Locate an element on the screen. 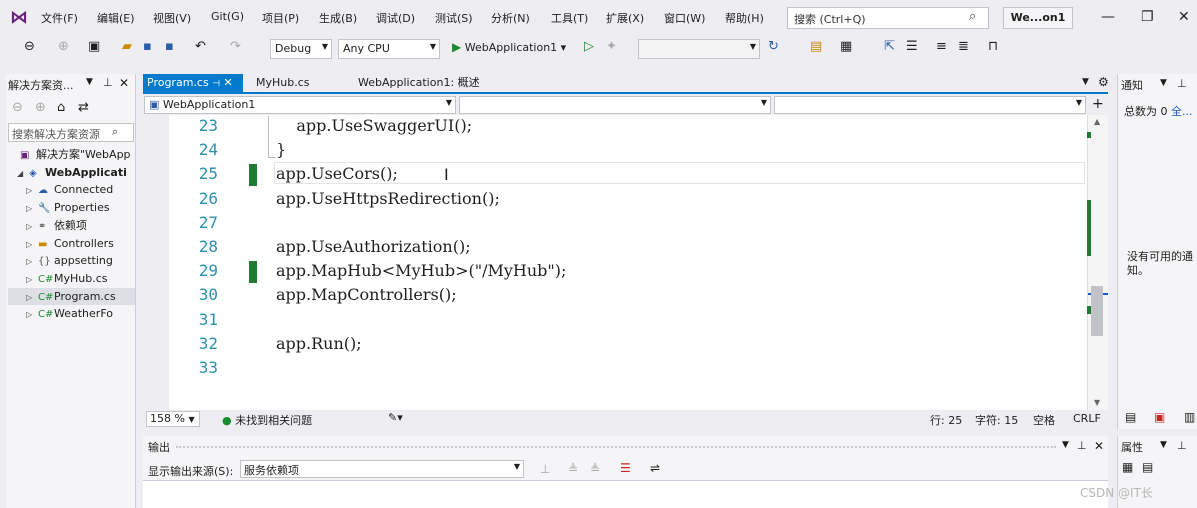 This screenshot has width=1197, height=508. code-line: app.MapHub<MyHub>("/MyHub"); is located at coordinates (421, 270).